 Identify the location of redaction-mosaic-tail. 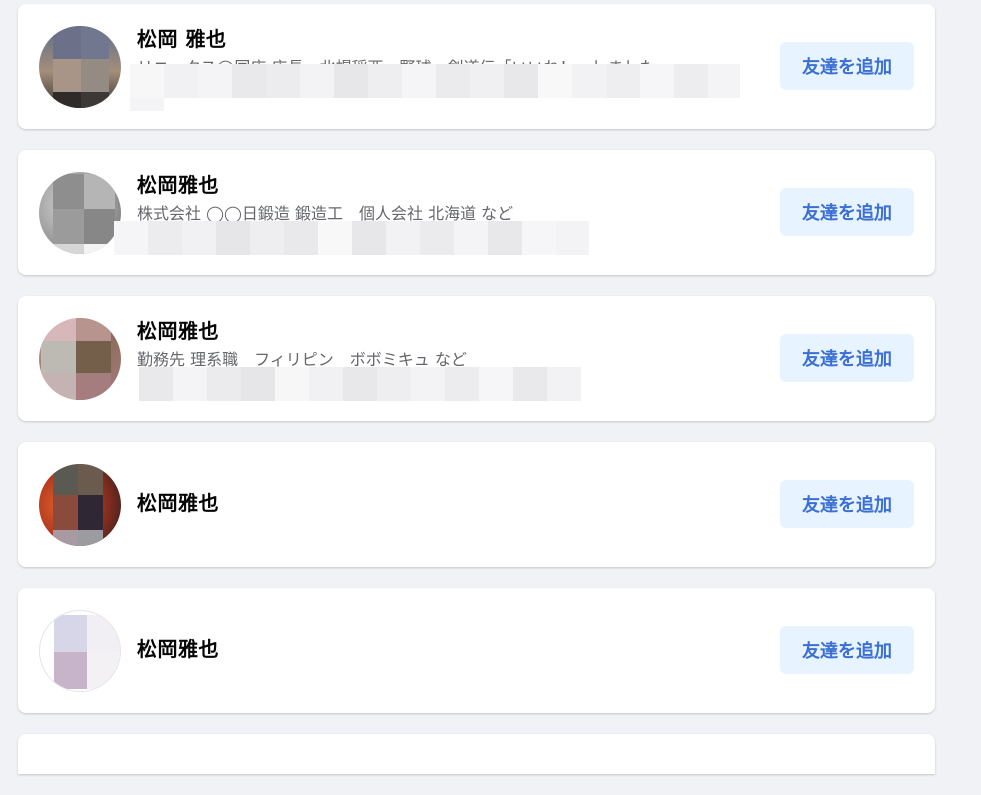
(147, 104).